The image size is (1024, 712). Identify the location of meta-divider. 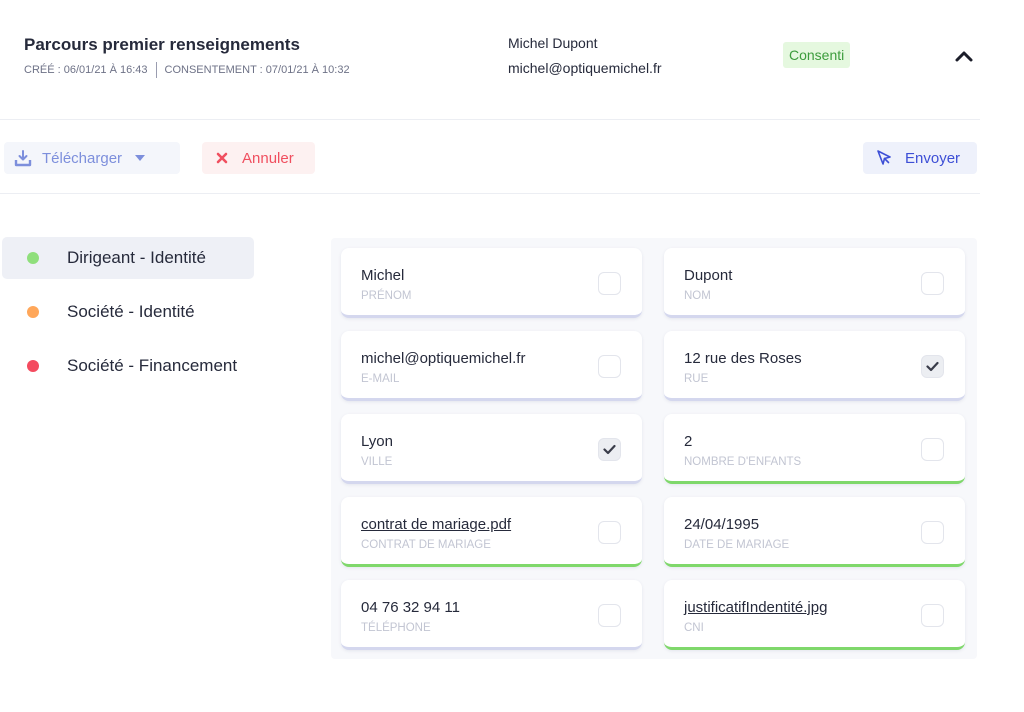
(156, 70).